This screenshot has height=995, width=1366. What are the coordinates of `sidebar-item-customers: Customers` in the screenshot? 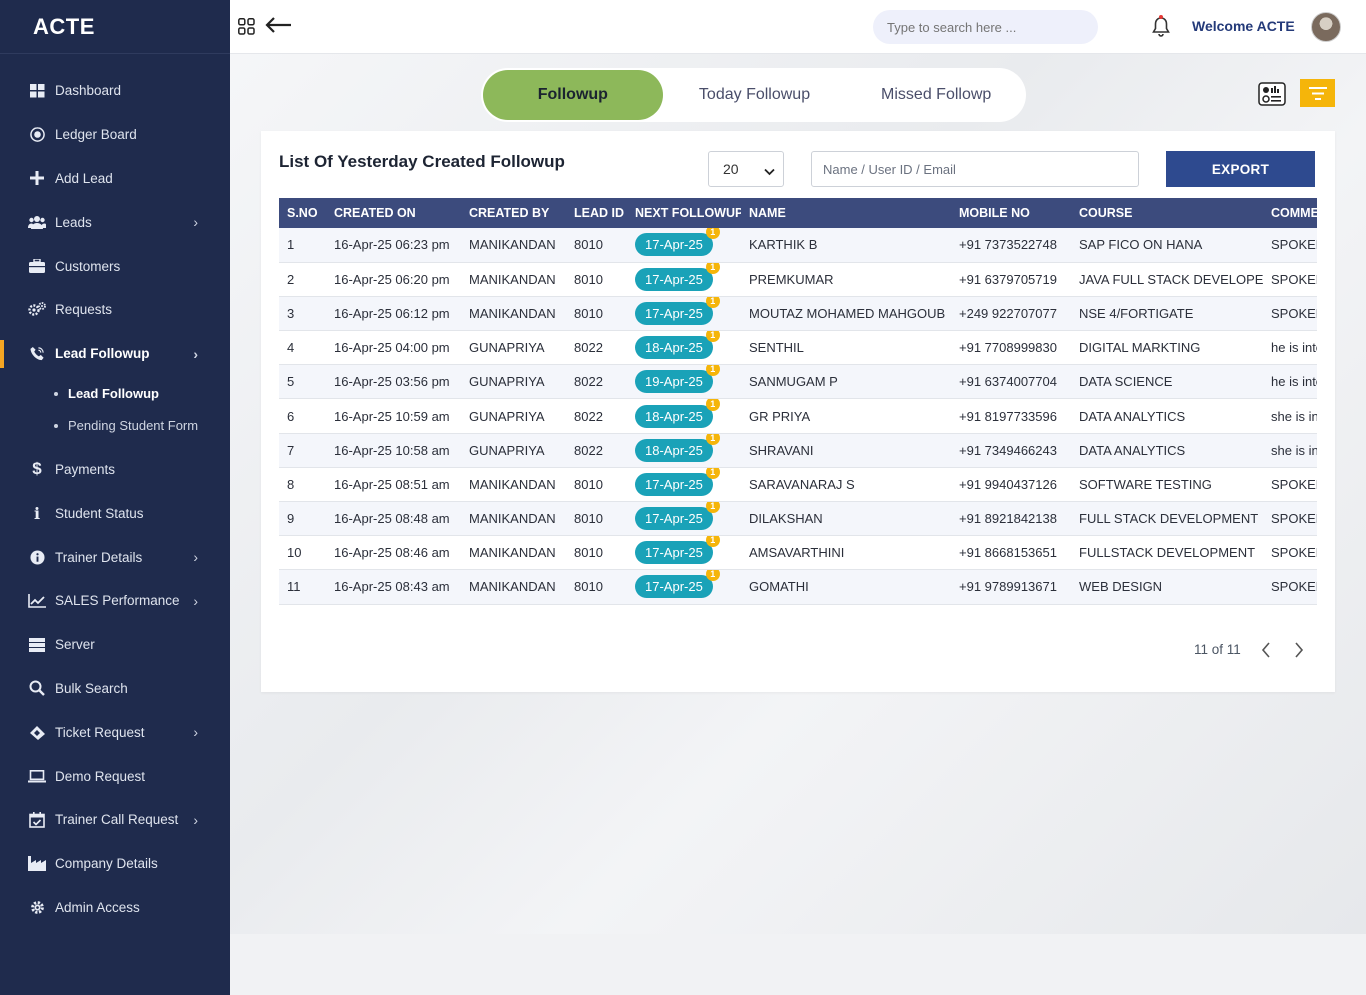 It's located at (115, 266).